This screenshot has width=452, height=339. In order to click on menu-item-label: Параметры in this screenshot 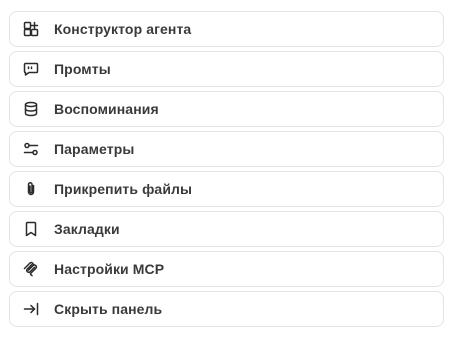, I will do `click(94, 149)`.